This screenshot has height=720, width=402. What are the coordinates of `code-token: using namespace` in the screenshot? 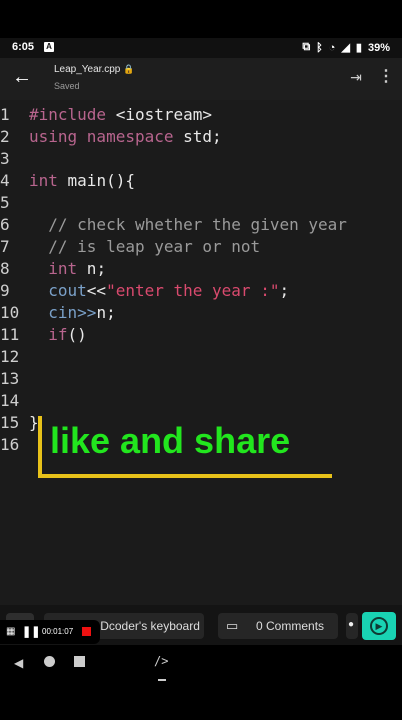 It's located at (101, 136).